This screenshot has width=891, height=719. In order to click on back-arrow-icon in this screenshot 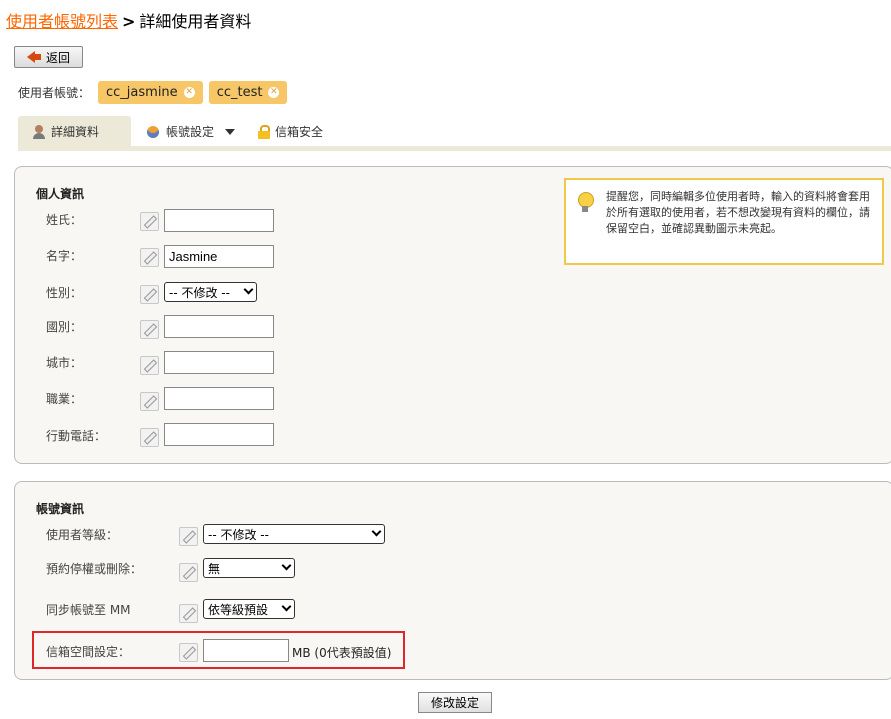, I will do `click(33, 57)`.